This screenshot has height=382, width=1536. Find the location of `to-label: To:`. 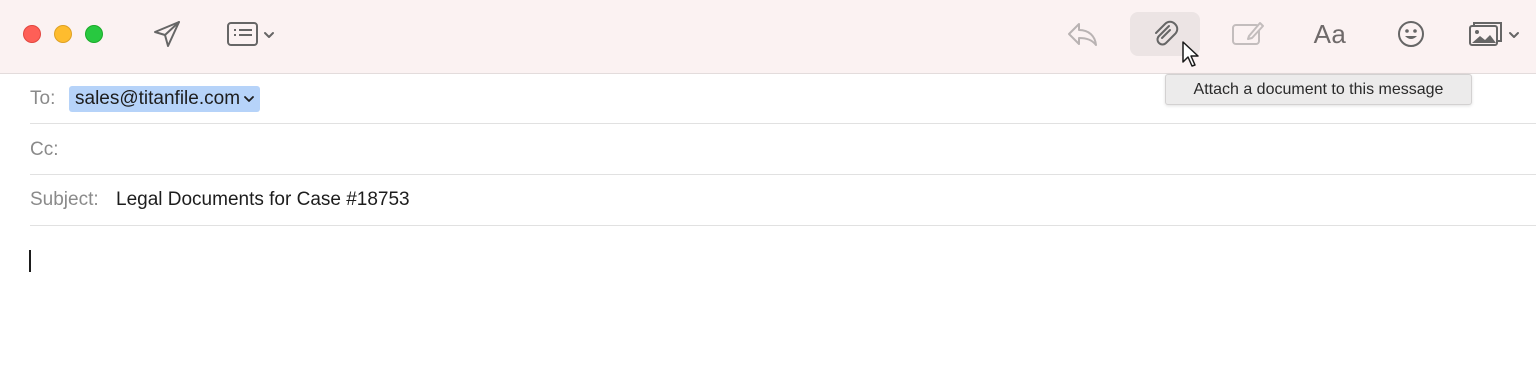

to-label: To: is located at coordinates (43, 98).